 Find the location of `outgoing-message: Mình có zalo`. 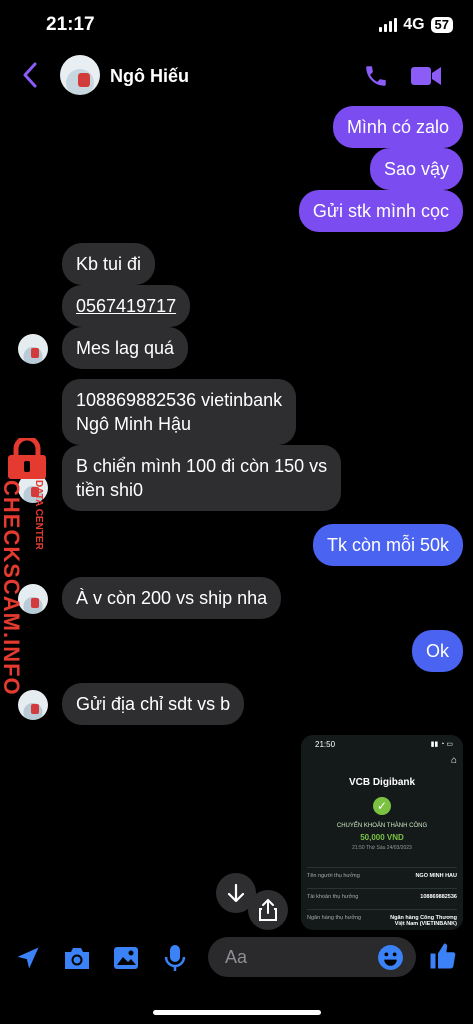

outgoing-message: Mình có zalo is located at coordinates (397, 127).